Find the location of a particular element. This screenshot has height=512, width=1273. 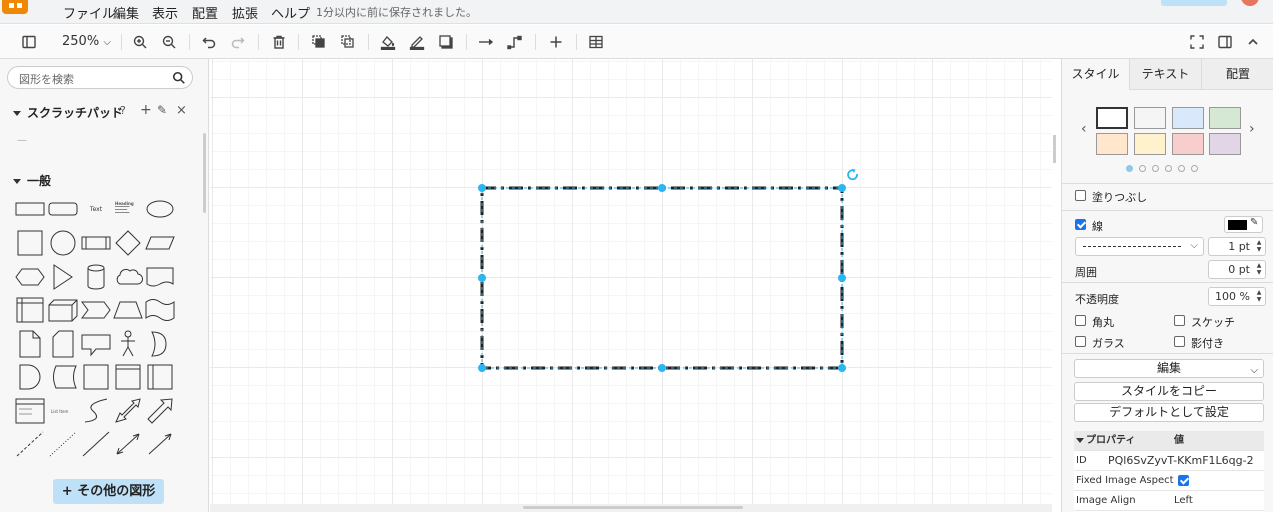

shape-delay is located at coordinates (30, 377).